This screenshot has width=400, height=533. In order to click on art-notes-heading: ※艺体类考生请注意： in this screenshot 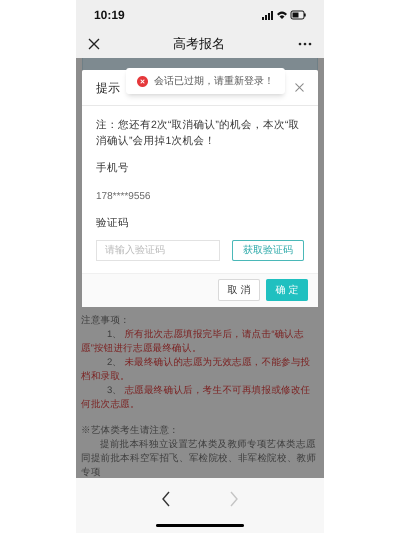, I will do `click(130, 431)`.